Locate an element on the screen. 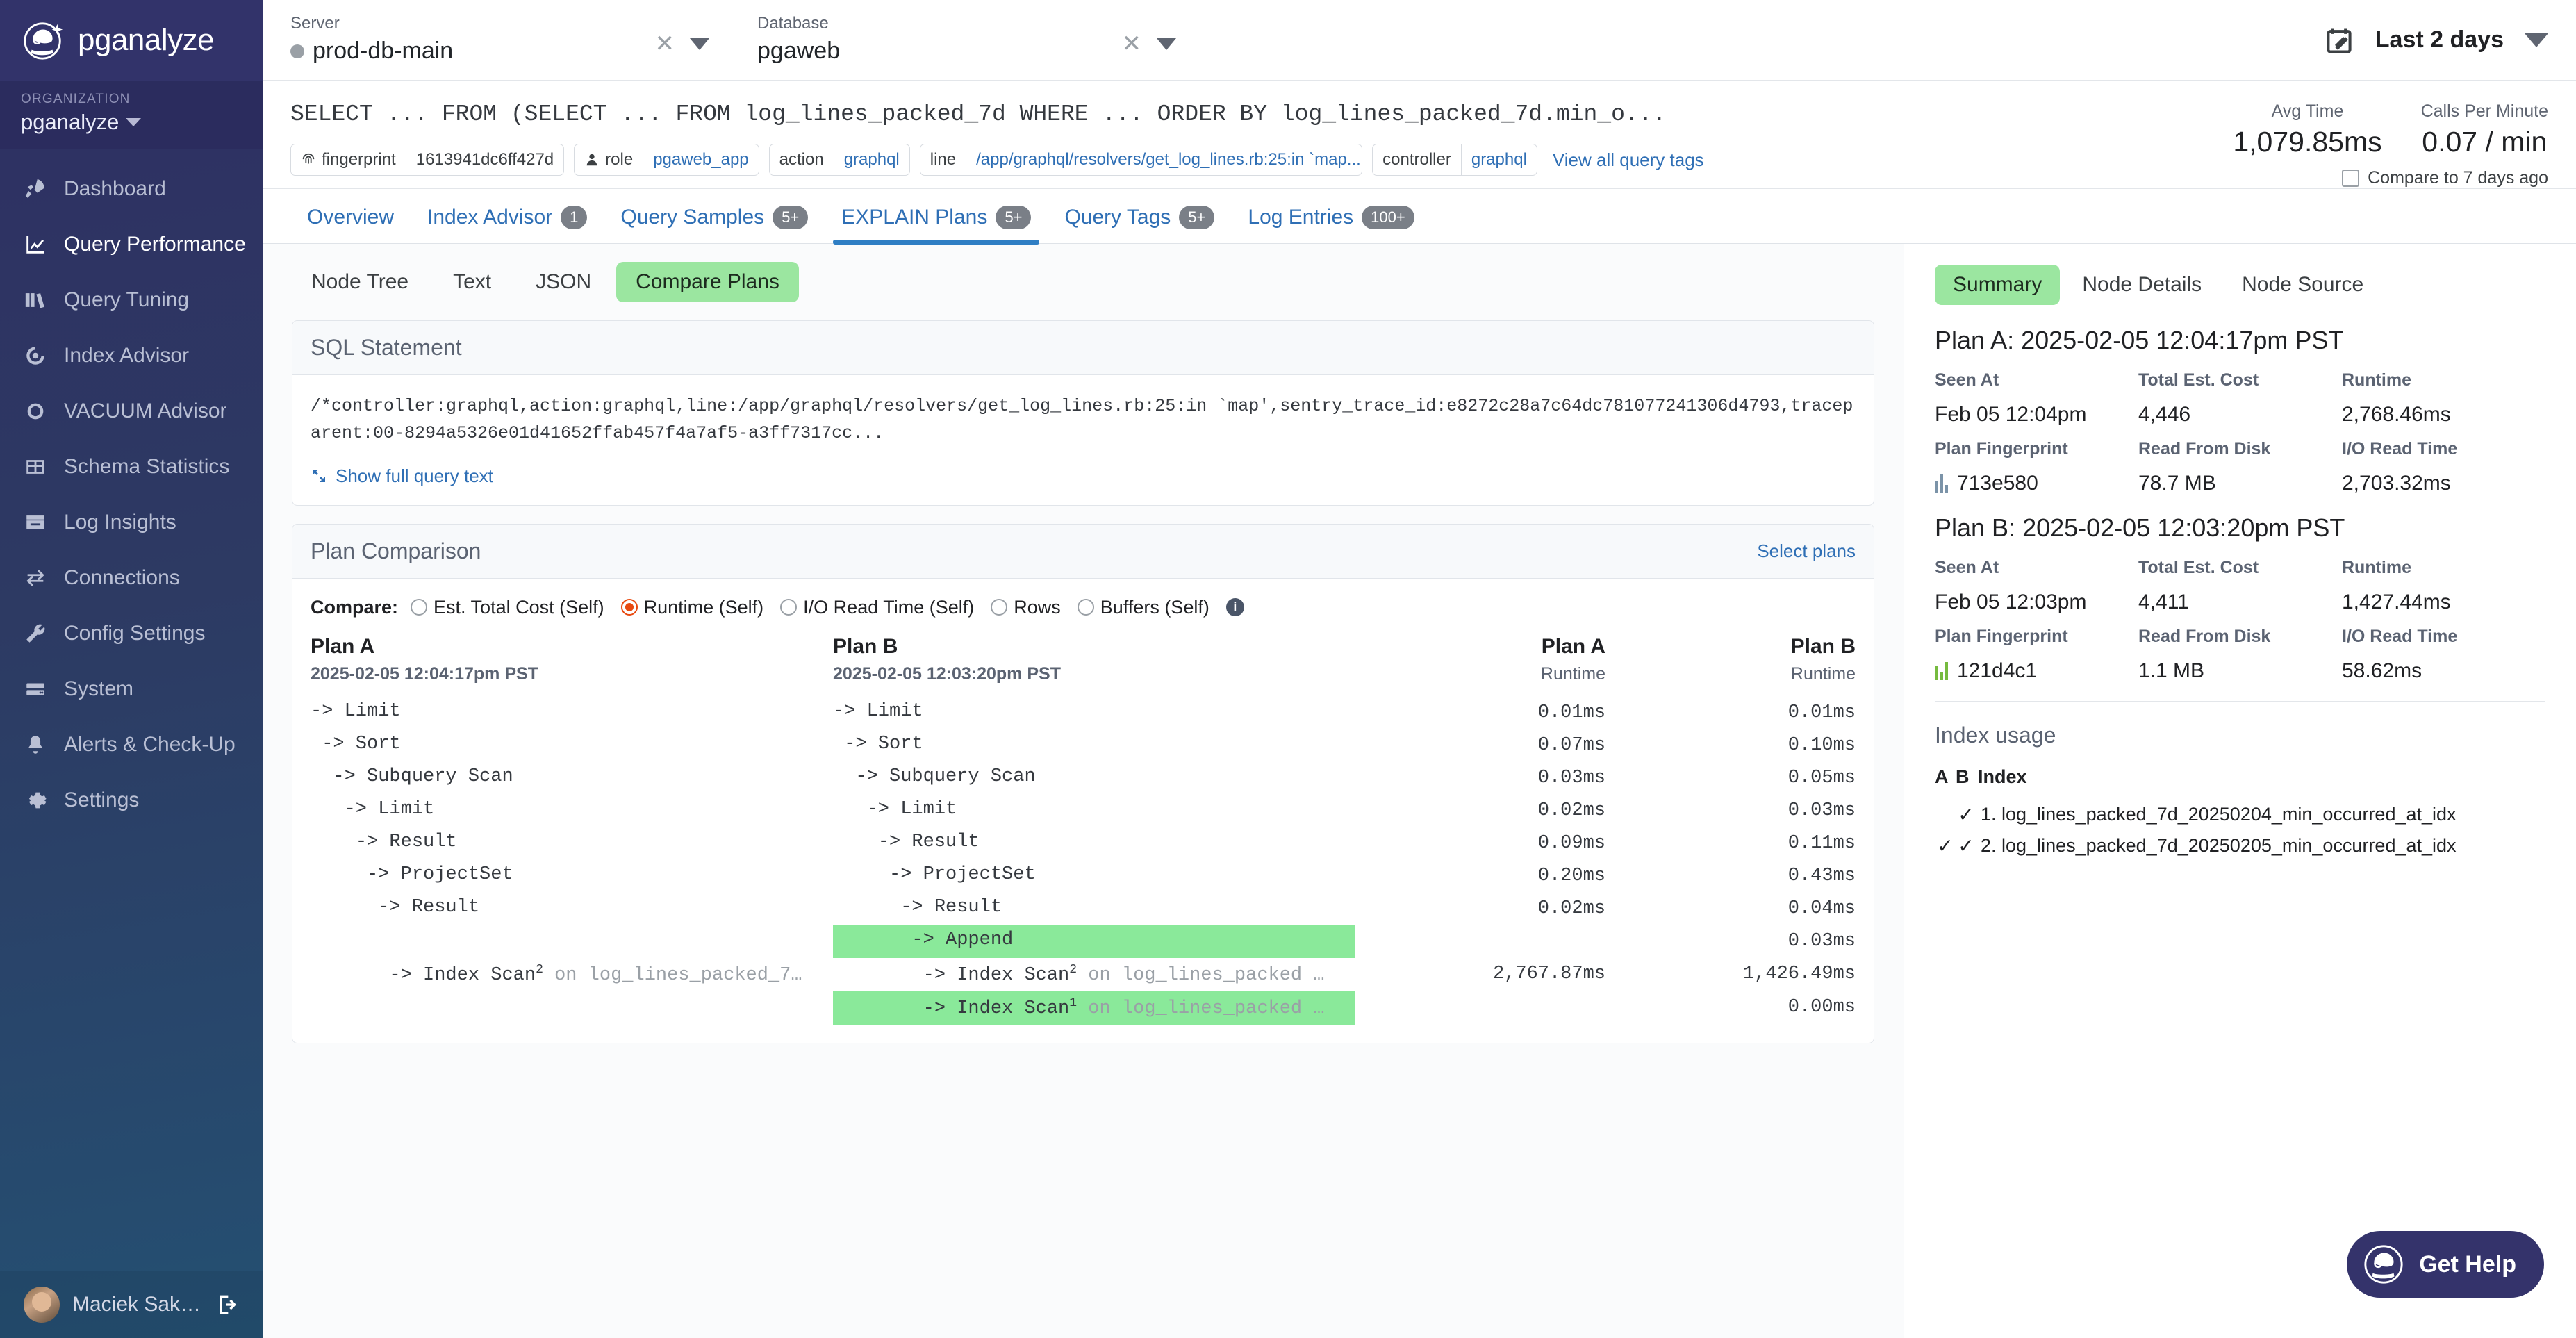 This screenshot has height=1338, width=2576. rtab-node-source: Node Source is located at coordinates (2303, 285).